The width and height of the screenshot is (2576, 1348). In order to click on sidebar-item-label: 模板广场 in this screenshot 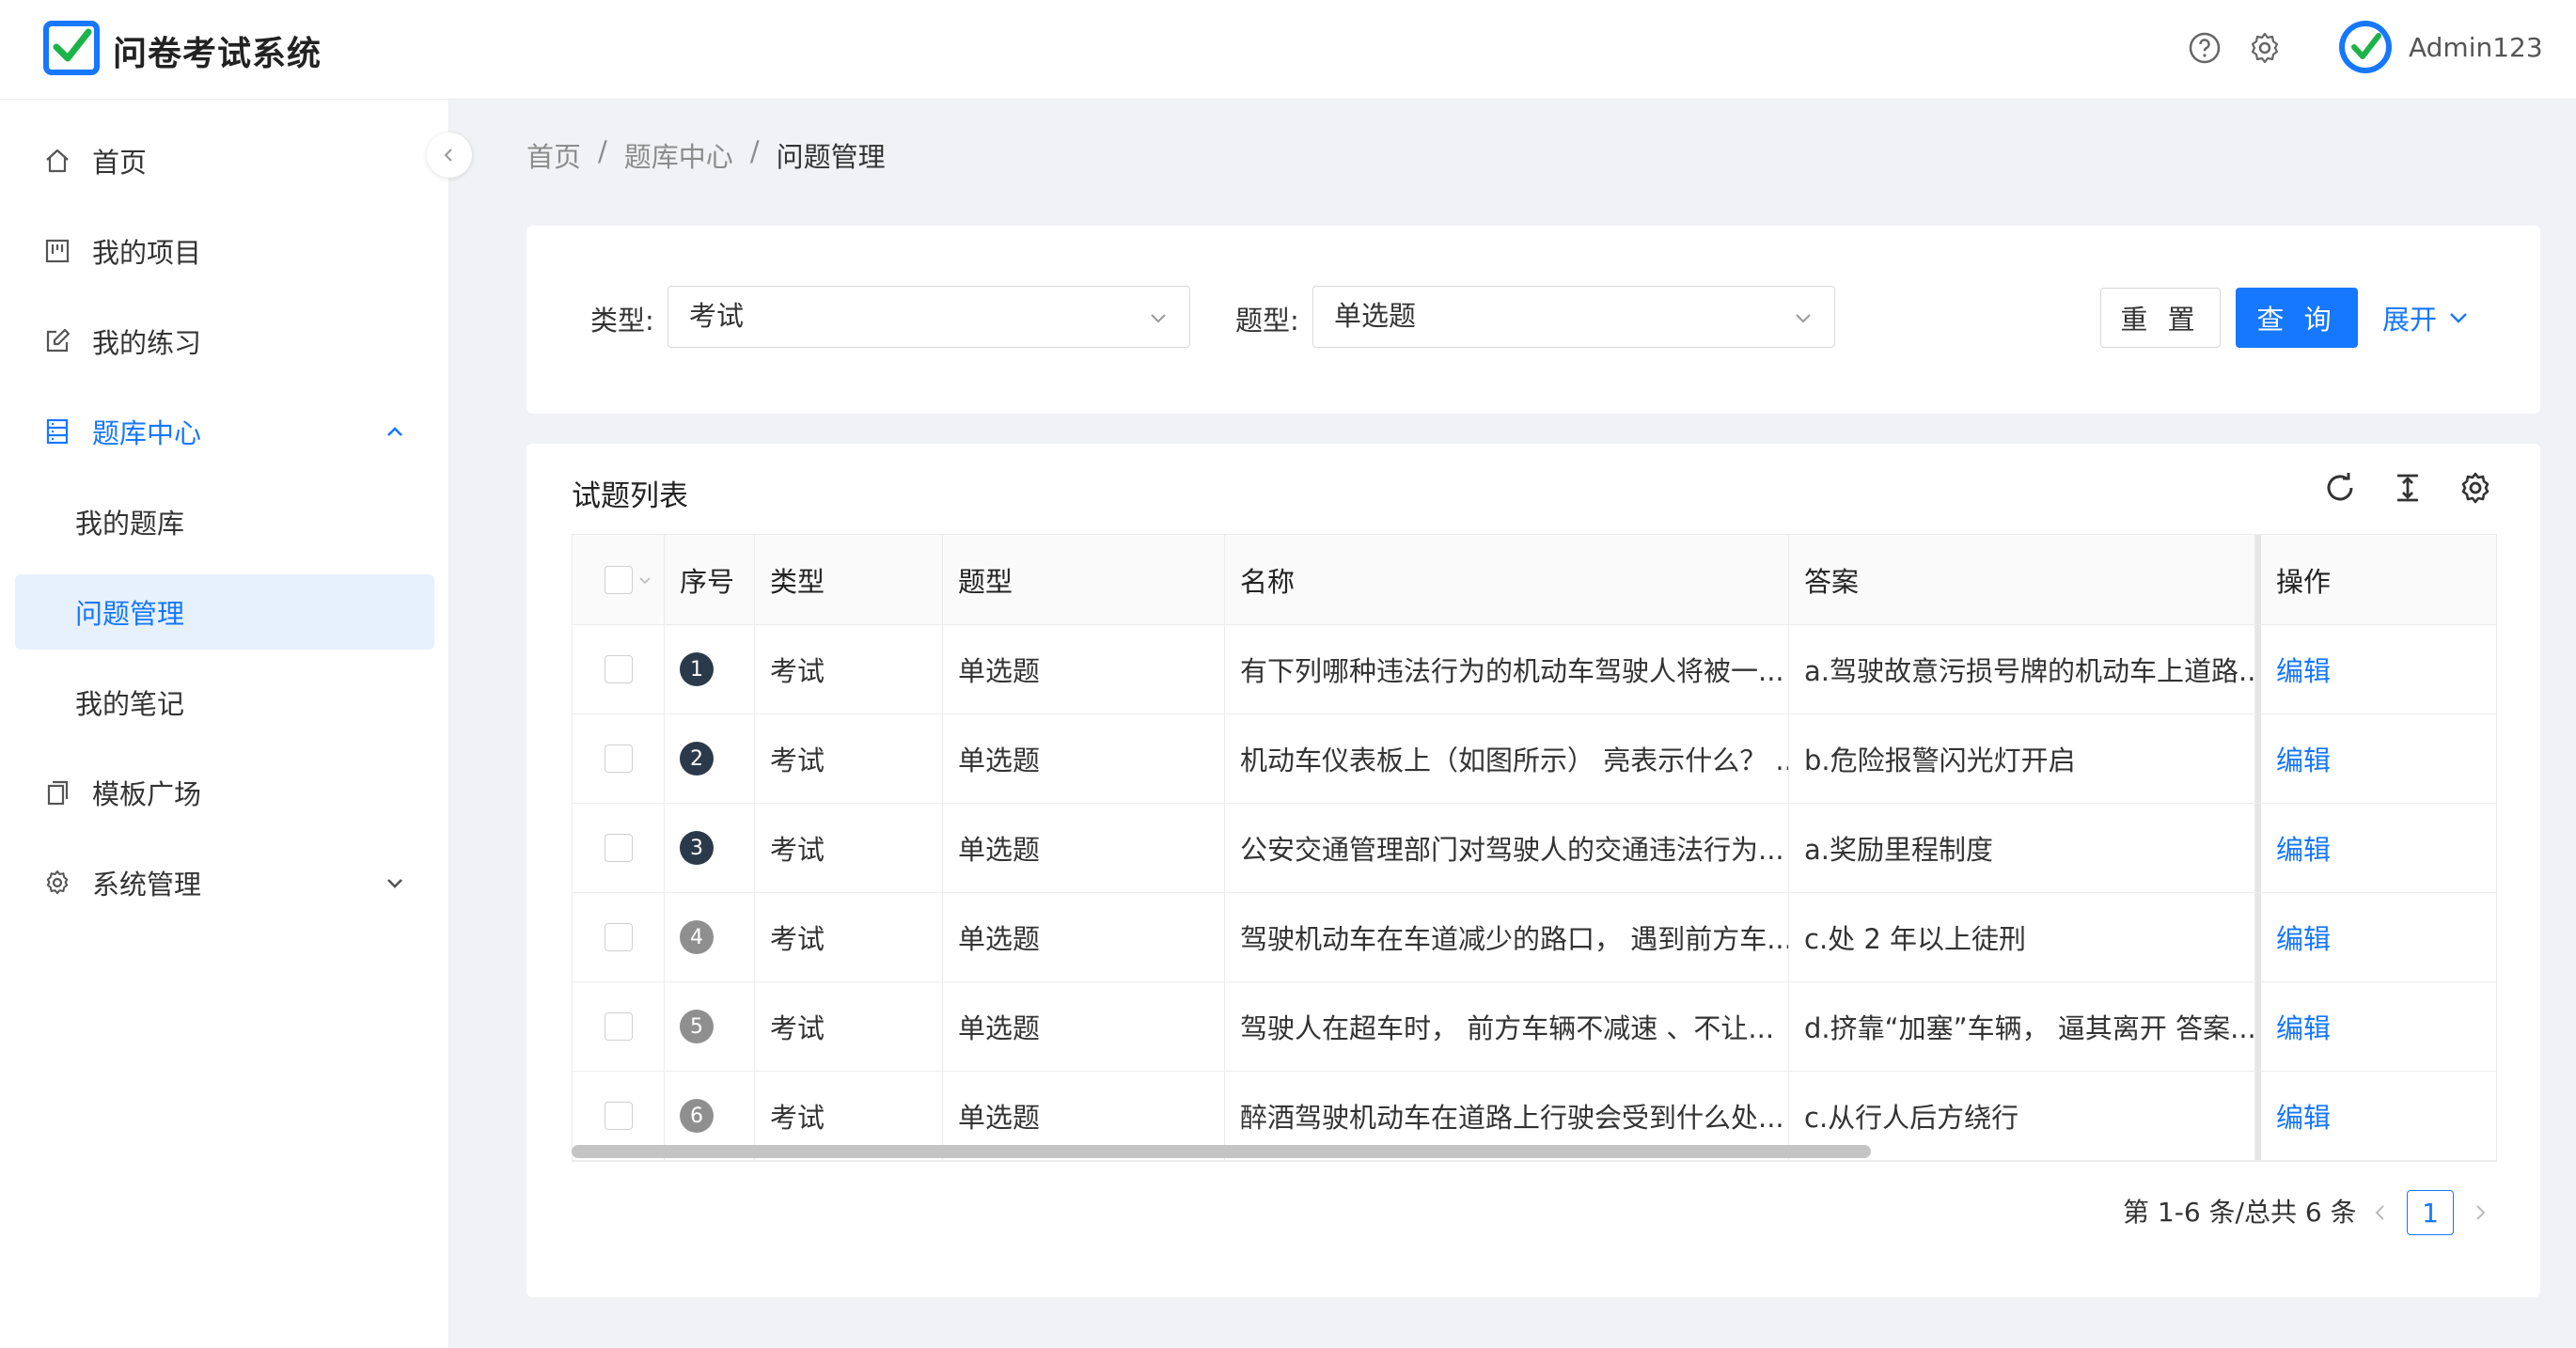, I will do `click(147, 794)`.